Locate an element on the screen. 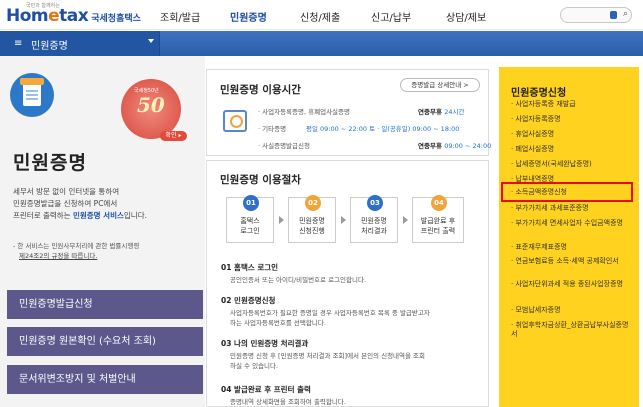  certificate-original-check-button: 민원증명 원본확인 (수요처 조회) is located at coordinates (105, 341).